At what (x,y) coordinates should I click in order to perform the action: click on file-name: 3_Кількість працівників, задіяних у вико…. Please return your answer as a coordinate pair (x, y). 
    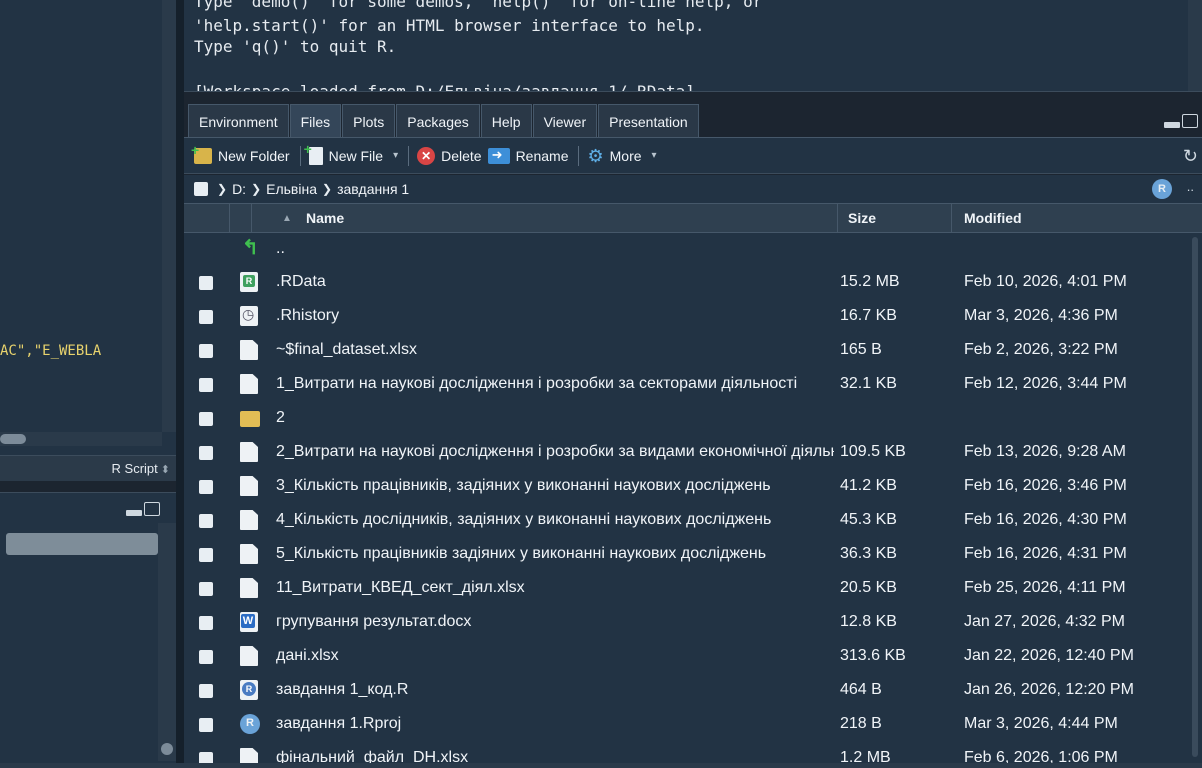
    Looking at the image, I should click on (555, 486).